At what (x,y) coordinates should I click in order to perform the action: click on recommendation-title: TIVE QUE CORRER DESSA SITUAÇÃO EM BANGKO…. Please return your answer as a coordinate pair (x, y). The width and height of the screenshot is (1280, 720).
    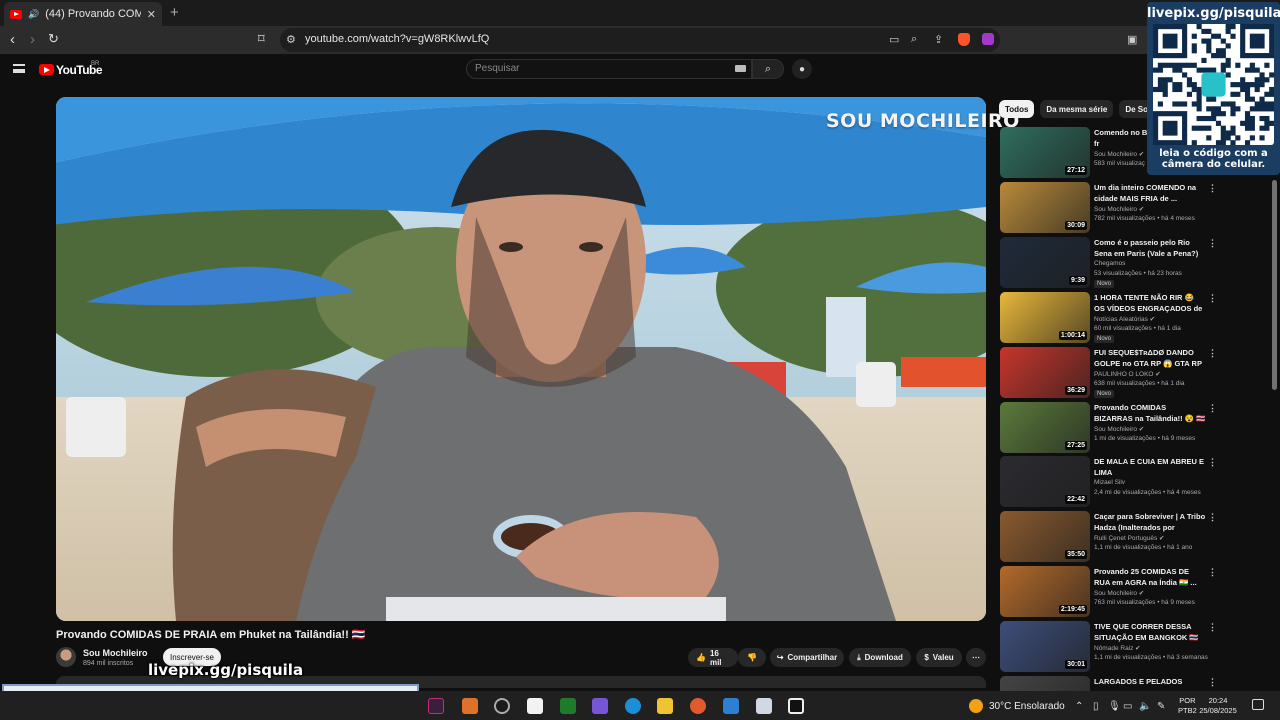
    Looking at the image, I should click on (1150, 632).